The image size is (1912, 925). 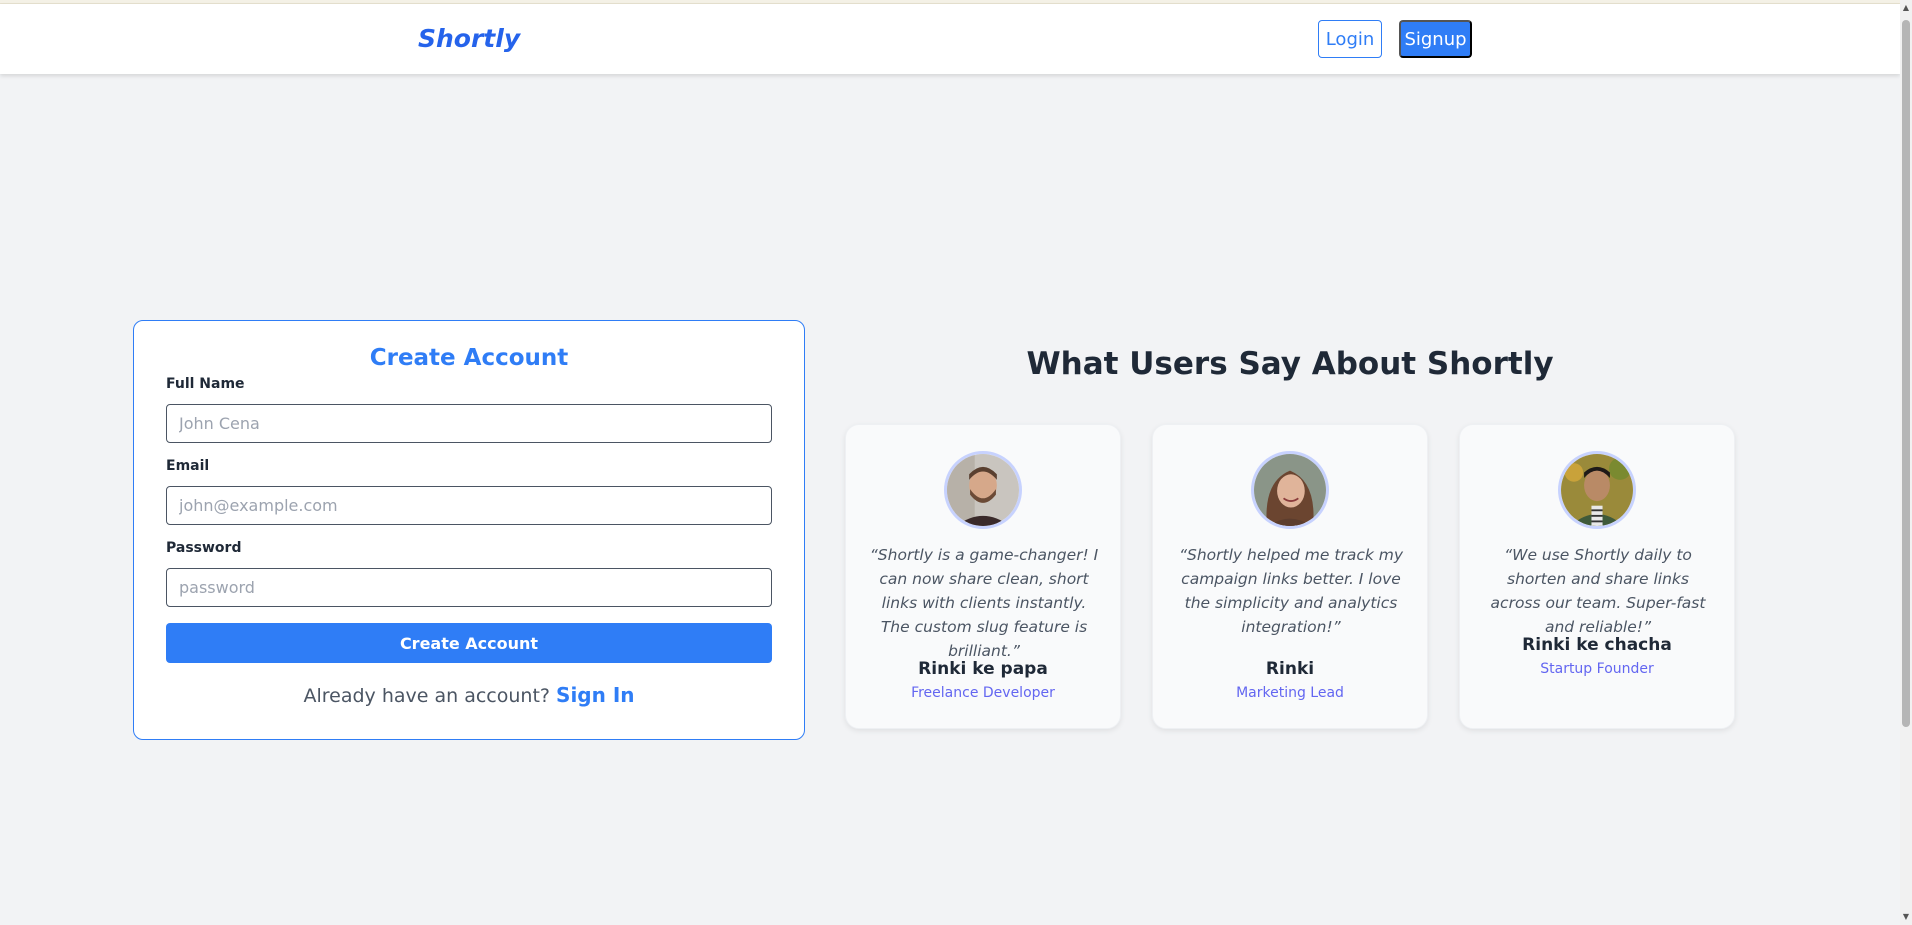 What do you see at coordinates (469, 38) in the screenshot?
I see `brand-logo: Shortly` at bounding box center [469, 38].